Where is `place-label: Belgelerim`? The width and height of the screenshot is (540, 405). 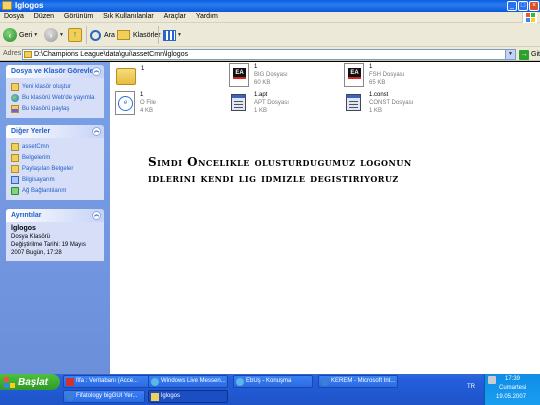 place-label: Belgelerim is located at coordinates (36, 157).